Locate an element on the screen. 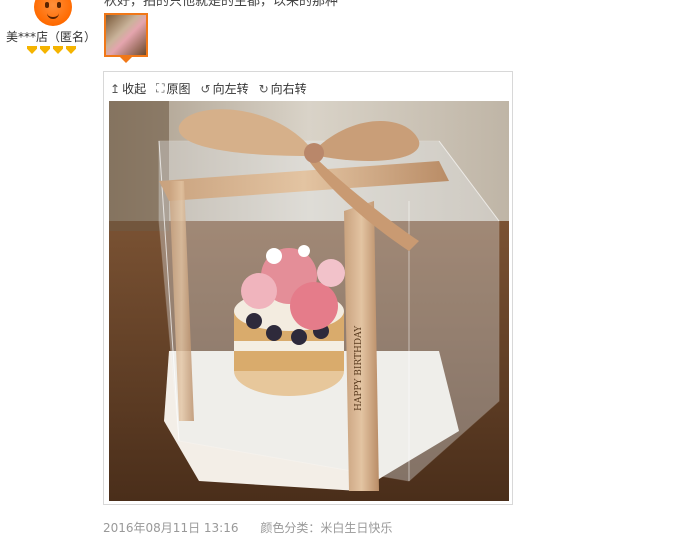 The image size is (676, 536). avatar is located at coordinates (53, 13).